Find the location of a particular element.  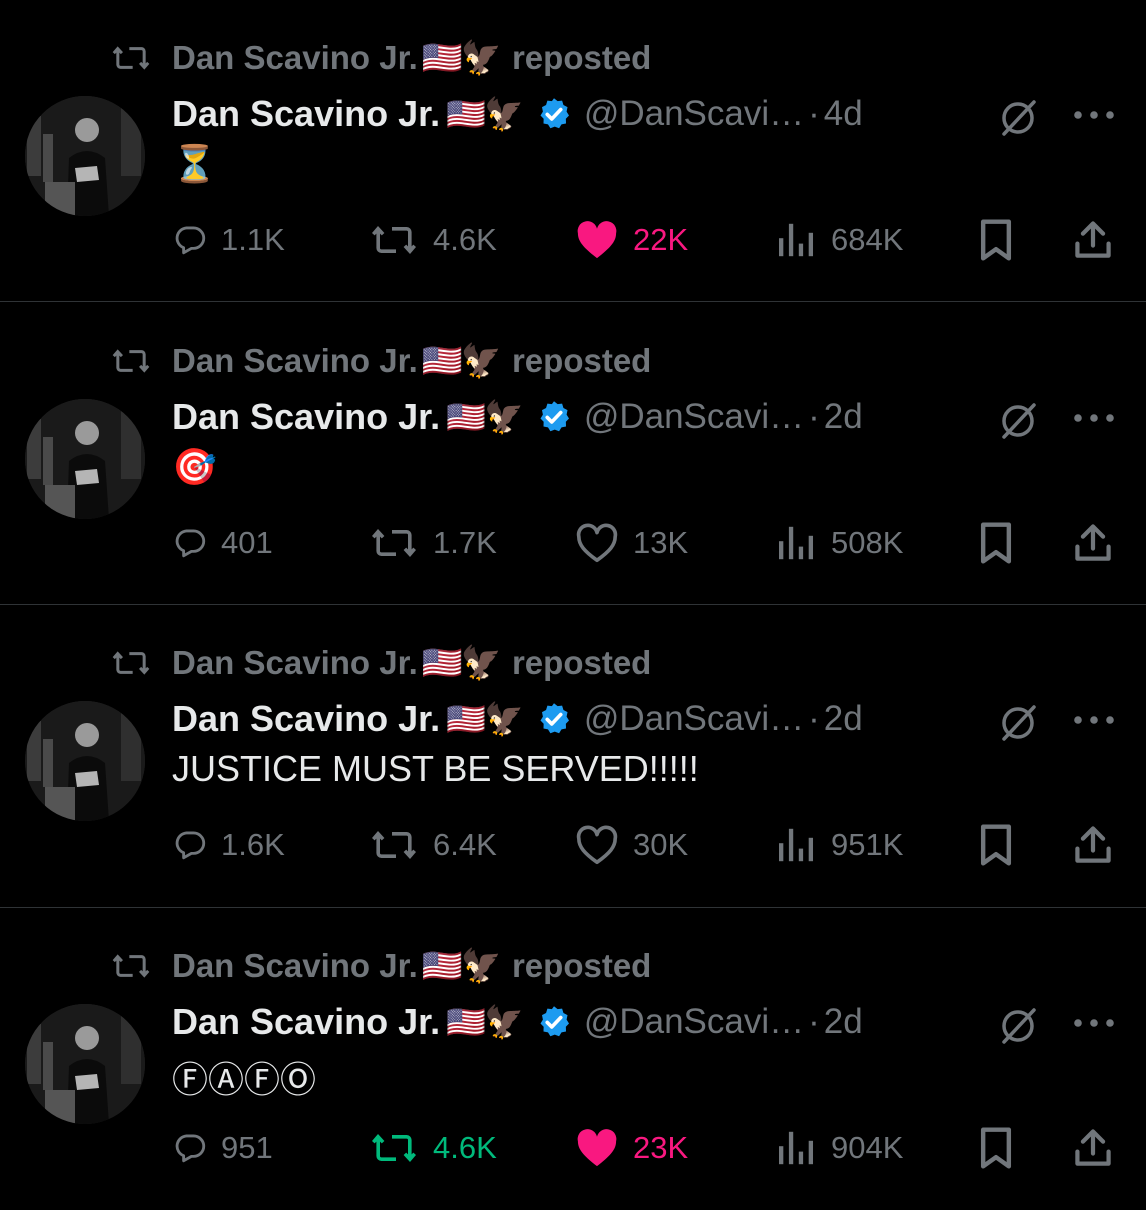

post-text: ⏳ is located at coordinates (194, 163).